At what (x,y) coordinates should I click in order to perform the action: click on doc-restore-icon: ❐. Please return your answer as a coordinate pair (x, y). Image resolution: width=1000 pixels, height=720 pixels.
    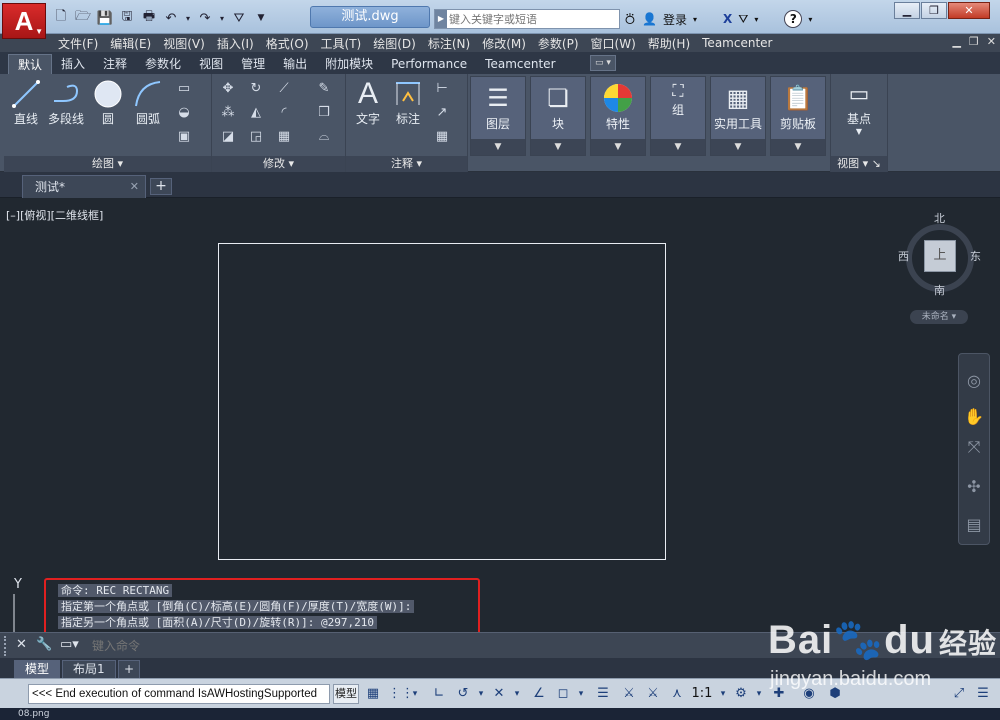
    Looking at the image, I should click on (974, 41).